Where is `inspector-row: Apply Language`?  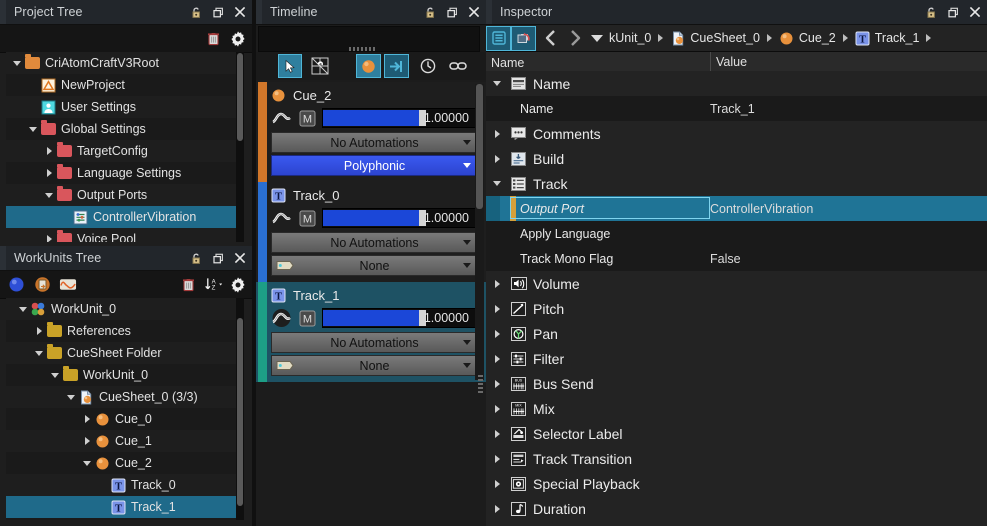
inspector-row: Apply Language is located at coordinates (736, 233).